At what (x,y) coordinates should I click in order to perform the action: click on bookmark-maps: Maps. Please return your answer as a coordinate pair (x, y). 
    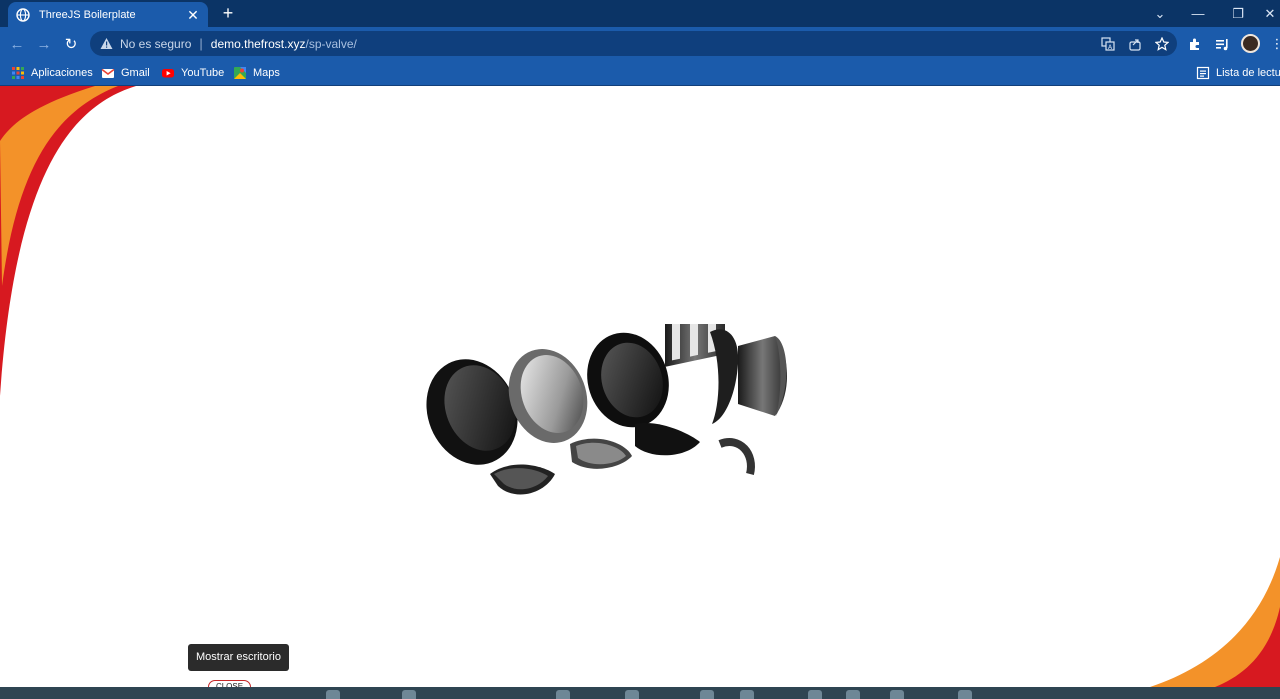
    Looking at the image, I should click on (256, 73).